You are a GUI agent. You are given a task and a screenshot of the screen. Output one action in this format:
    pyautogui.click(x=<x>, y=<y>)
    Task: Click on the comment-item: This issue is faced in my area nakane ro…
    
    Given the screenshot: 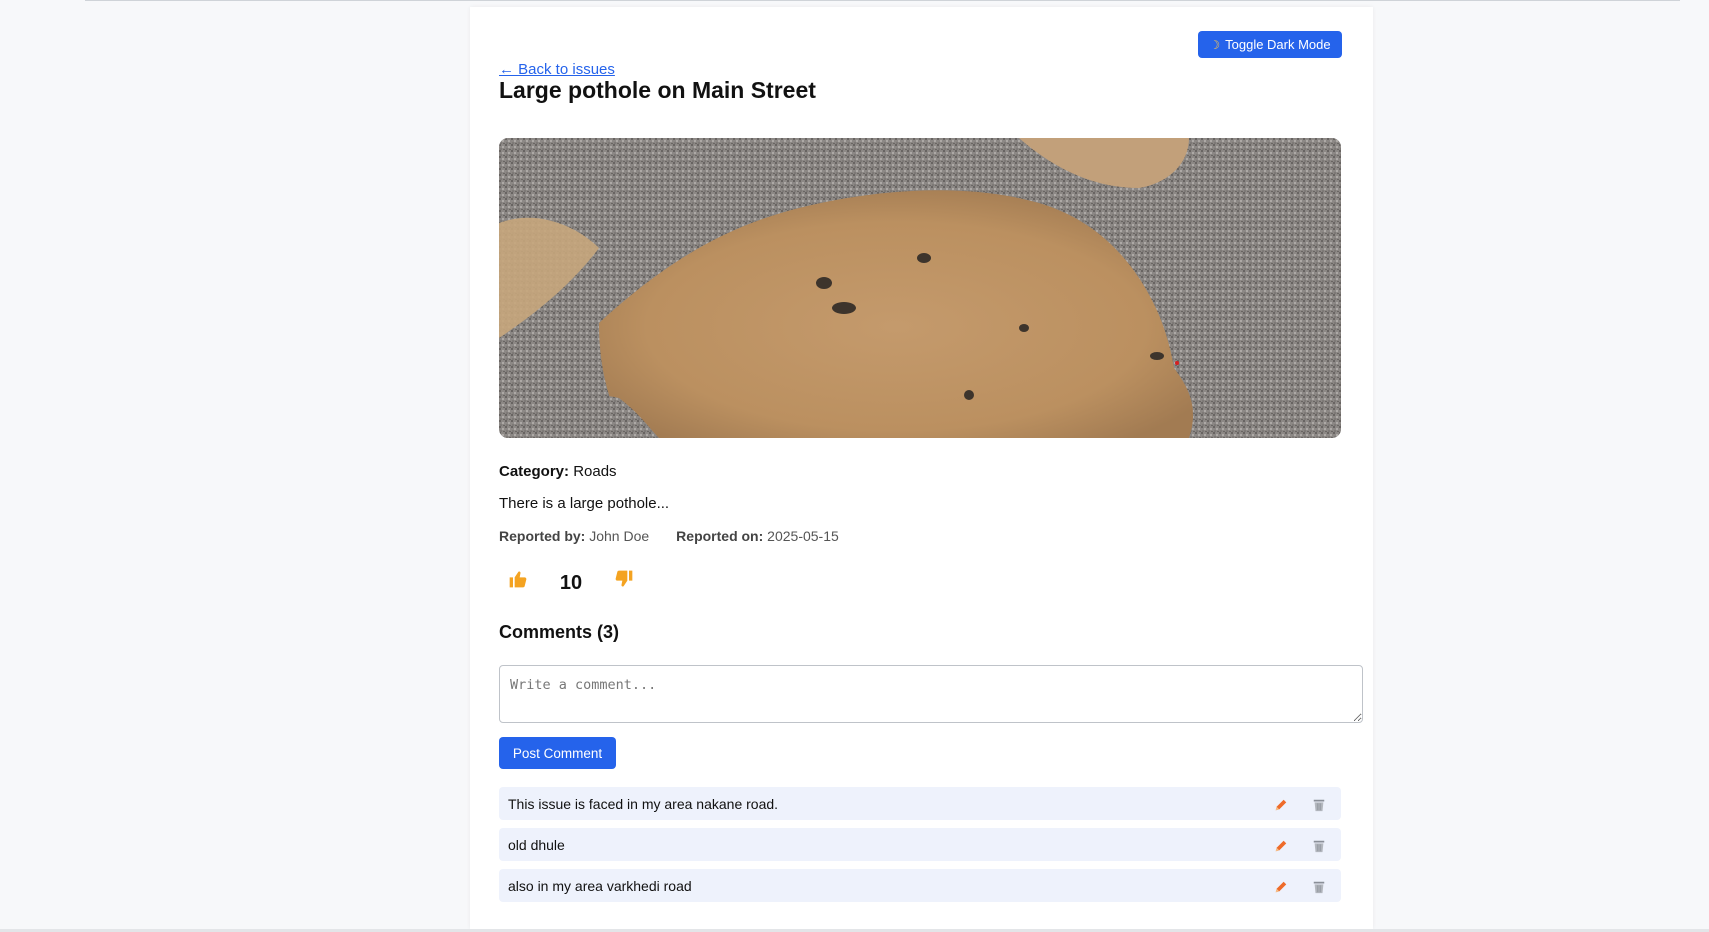 What is the action you would take?
    pyautogui.click(x=920, y=803)
    